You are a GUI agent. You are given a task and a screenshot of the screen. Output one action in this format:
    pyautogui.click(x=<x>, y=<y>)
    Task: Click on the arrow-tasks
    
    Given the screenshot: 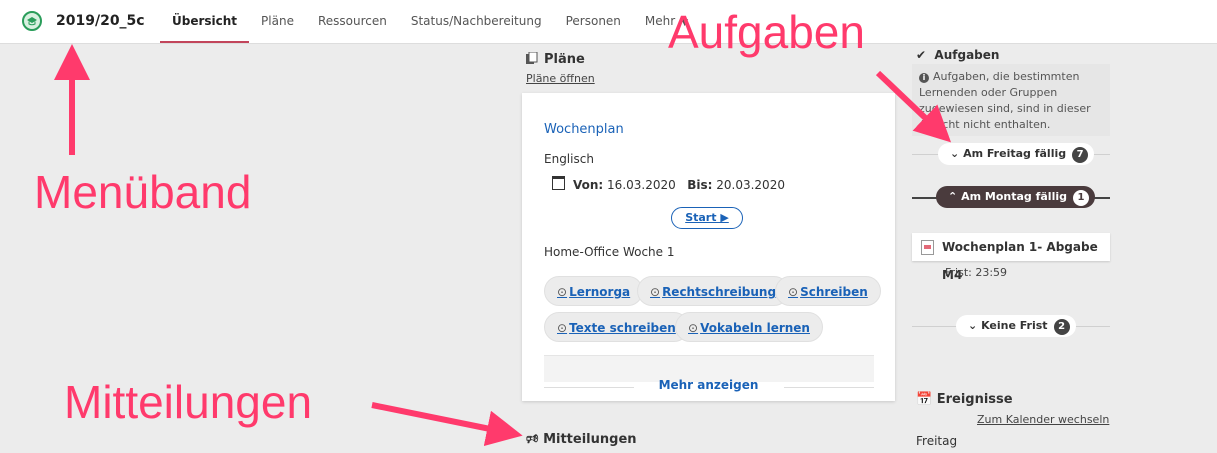 What is the action you would take?
    pyautogui.click(x=913, y=106)
    